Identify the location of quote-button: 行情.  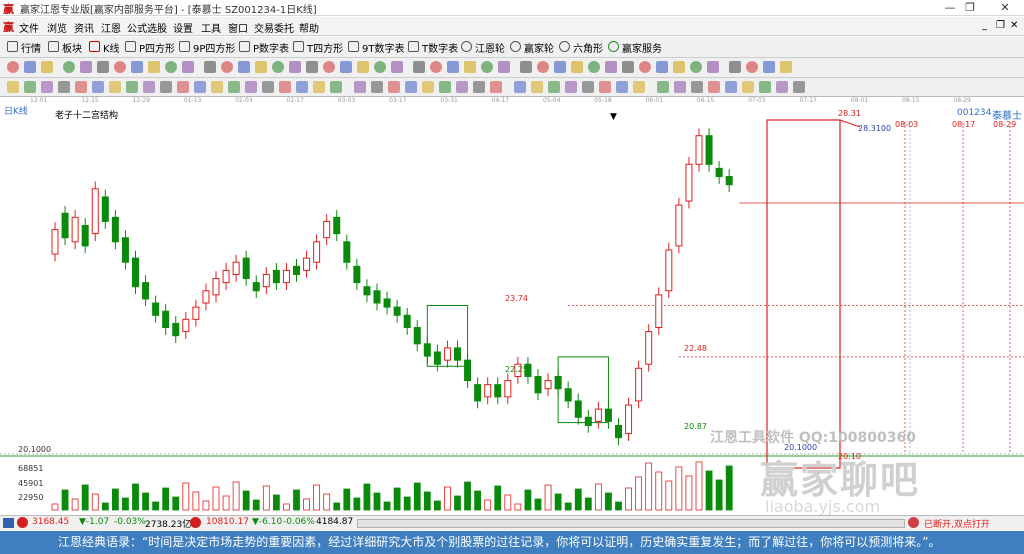
(24, 47).